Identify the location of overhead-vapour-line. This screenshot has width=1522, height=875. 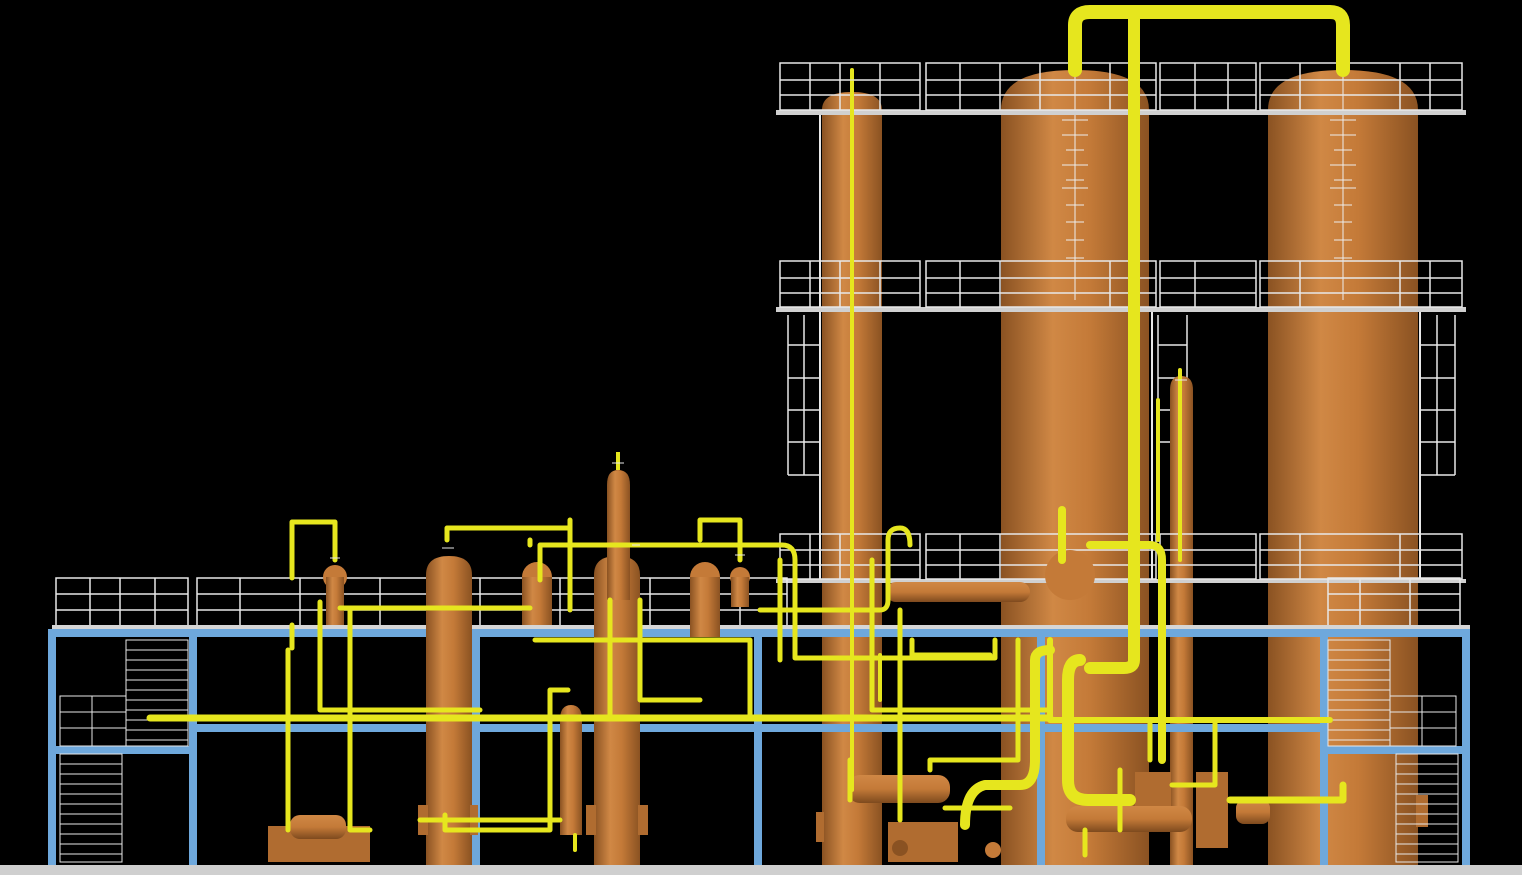
(1209, 41).